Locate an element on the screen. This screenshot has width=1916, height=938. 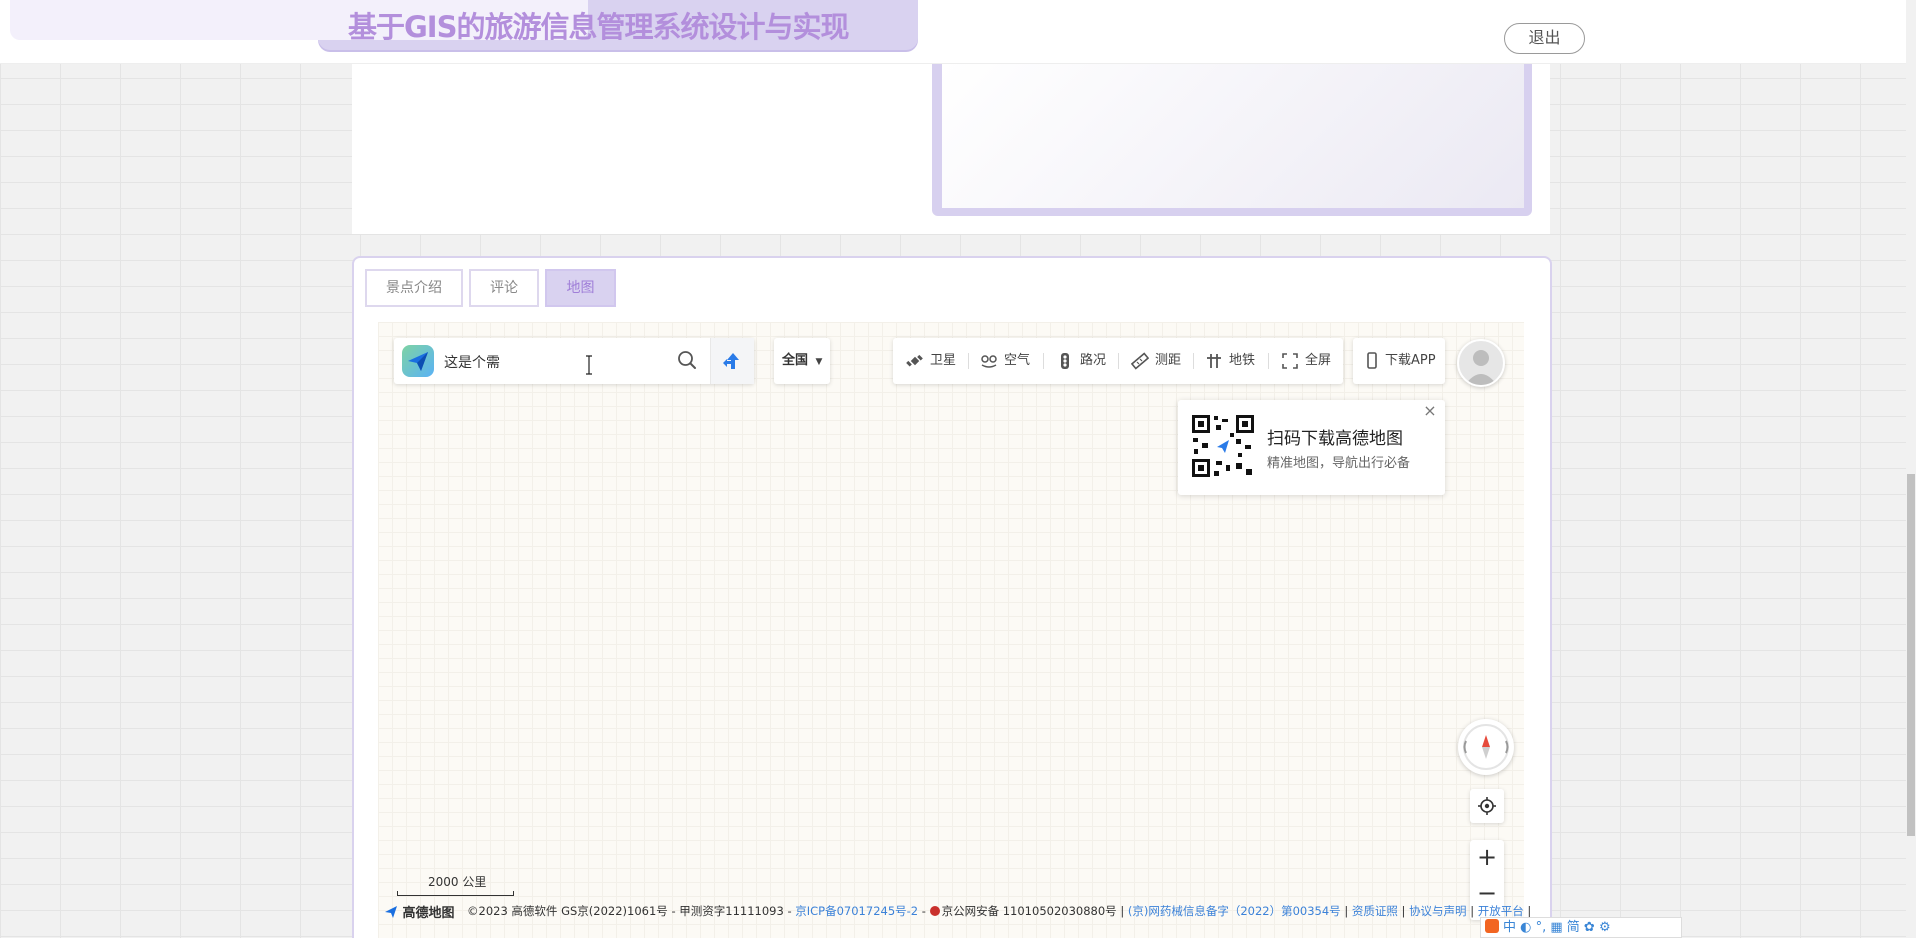
footer-icp-link: 京ICP备07017245号-2 is located at coordinates (856, 911).